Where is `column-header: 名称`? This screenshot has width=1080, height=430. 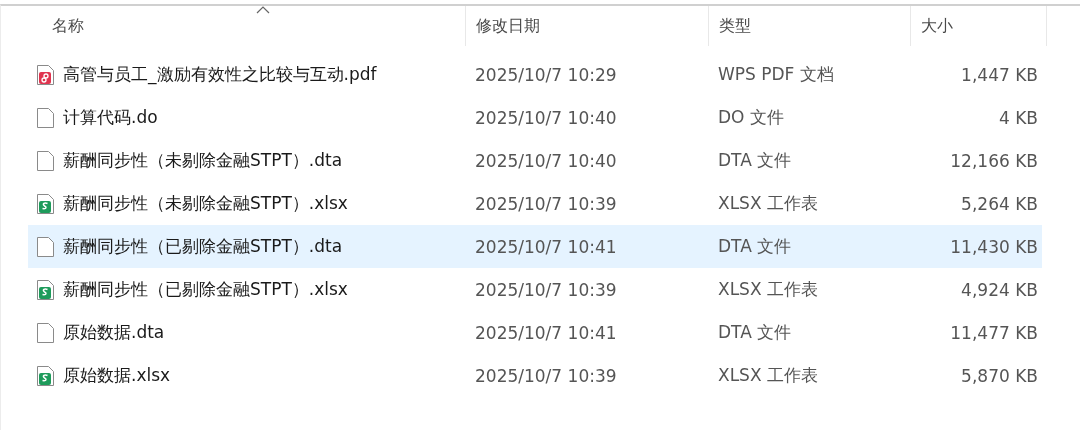 column-header: 名称 is located at coordinates (241, 26).